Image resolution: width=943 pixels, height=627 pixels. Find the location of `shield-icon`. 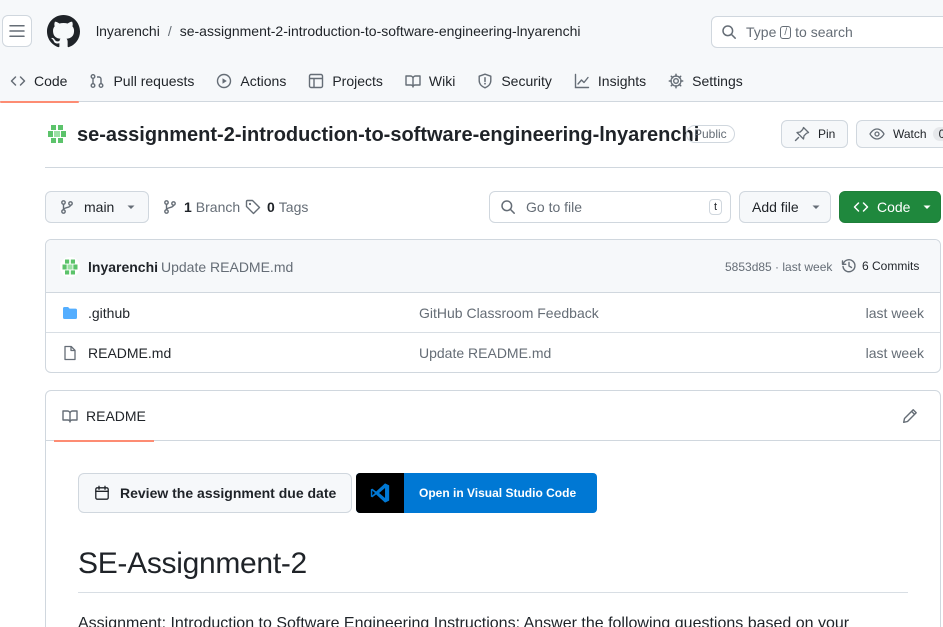

shield-icon is located at coordinates (485, 81).